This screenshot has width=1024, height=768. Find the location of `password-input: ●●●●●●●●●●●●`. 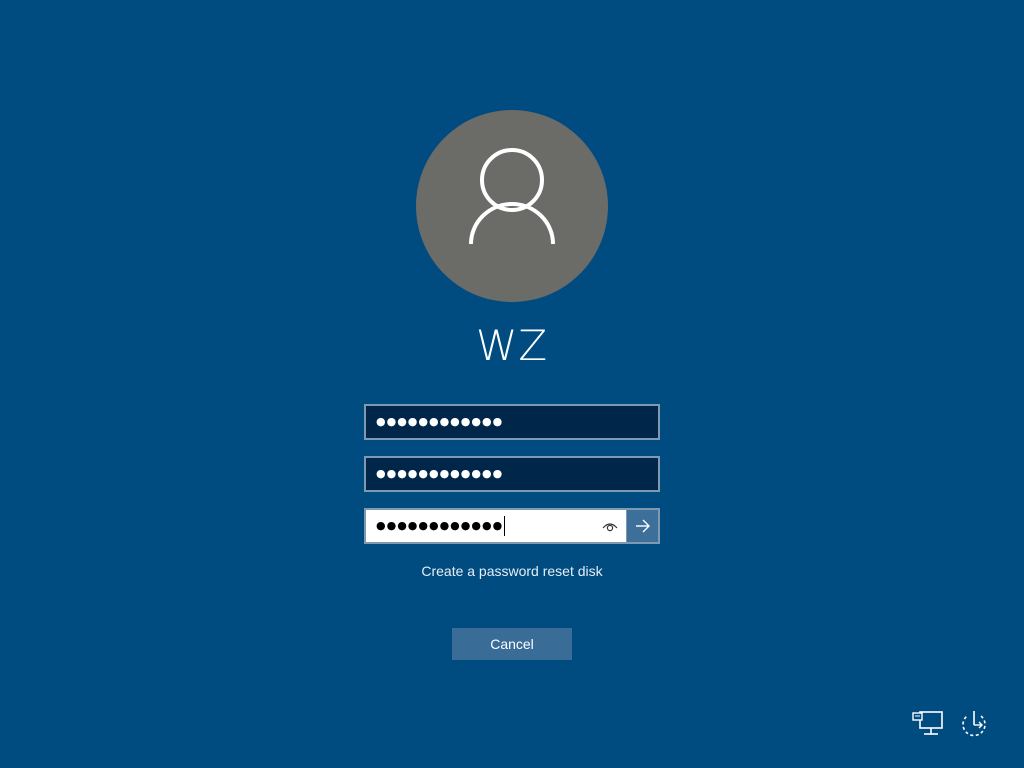

password-input: ●●●●●●●●●●●● is located at coordinates (496, 526).